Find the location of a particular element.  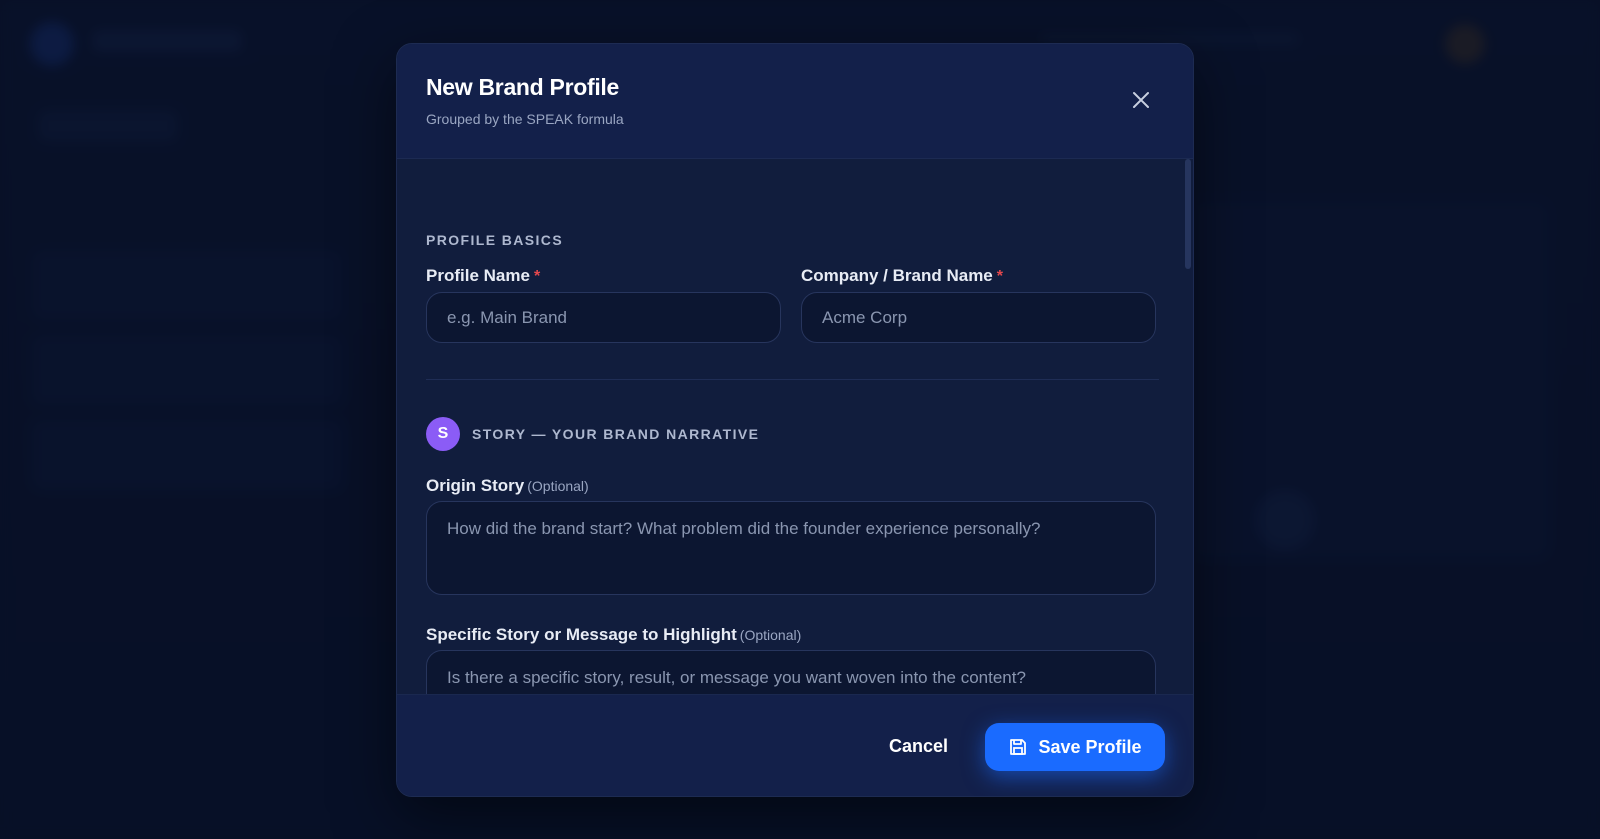

specific-story-label-text: Specific Story or Message to Highlight is located at coordinates (581, 634).